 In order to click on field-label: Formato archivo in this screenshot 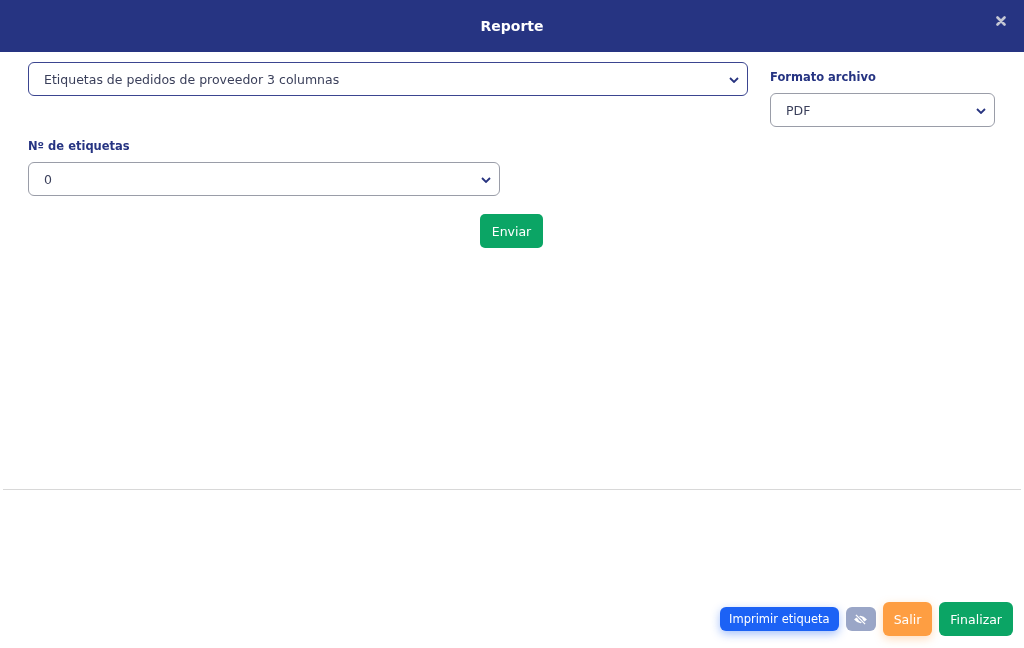, I will do `click(823, 77)`.